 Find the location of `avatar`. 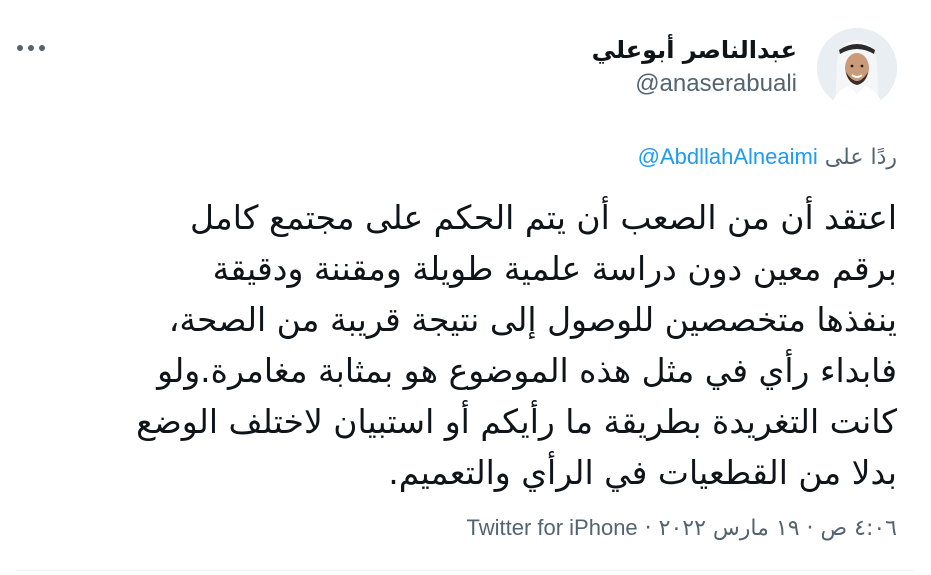

avatar is located at coordinates (857, 68).